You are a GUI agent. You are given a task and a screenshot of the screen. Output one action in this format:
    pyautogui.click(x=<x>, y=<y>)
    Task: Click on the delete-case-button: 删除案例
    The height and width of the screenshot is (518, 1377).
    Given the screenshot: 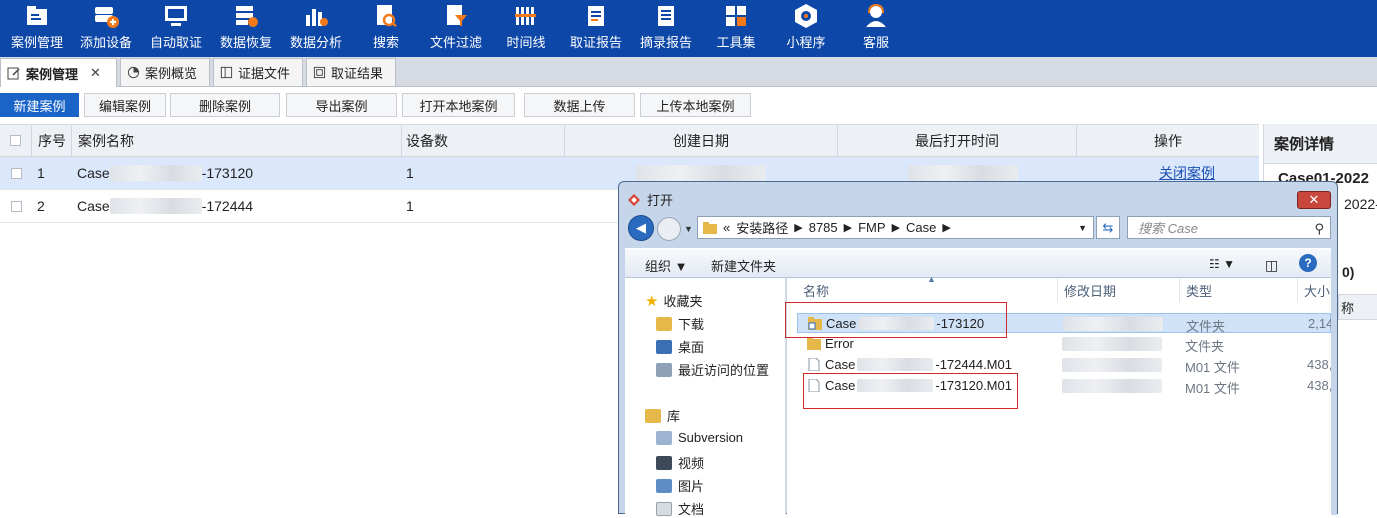 What is the action you would take?
    pyautogui.click(x=225, y=105)
    